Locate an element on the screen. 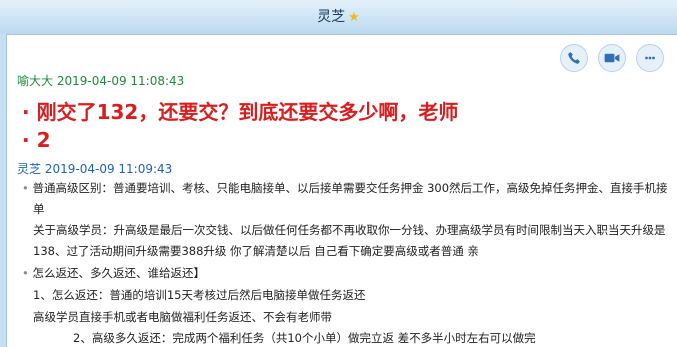  message-text: 单 is located at coordinates (39, 209).